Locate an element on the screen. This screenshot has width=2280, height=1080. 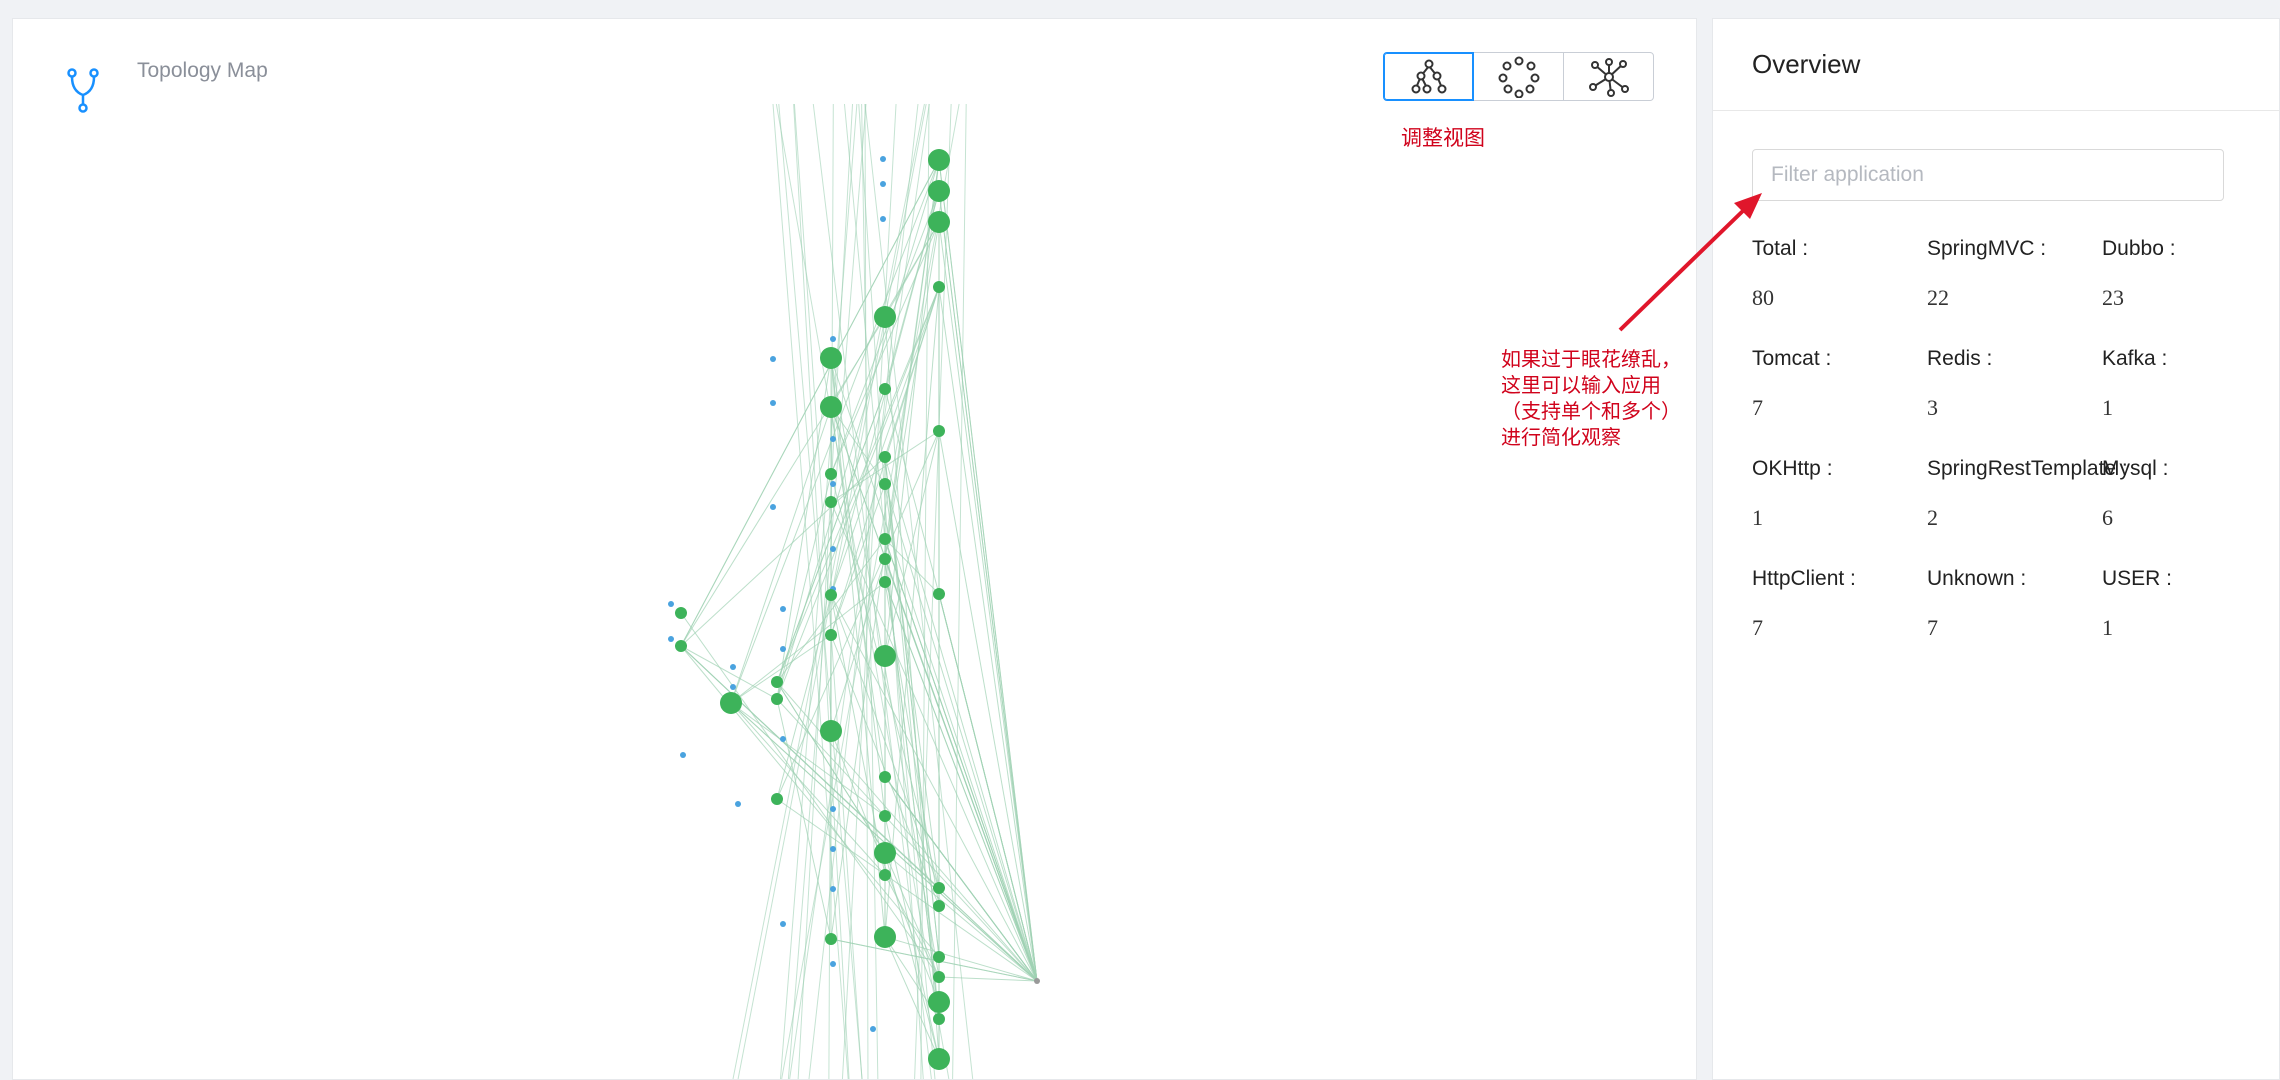
filter-application-input is located at coordinates (1988, 175).